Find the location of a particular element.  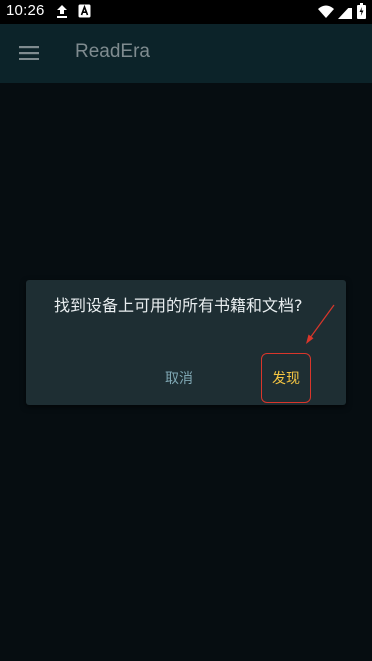

discover-button: 发现 is located at coordinates (286, 378).